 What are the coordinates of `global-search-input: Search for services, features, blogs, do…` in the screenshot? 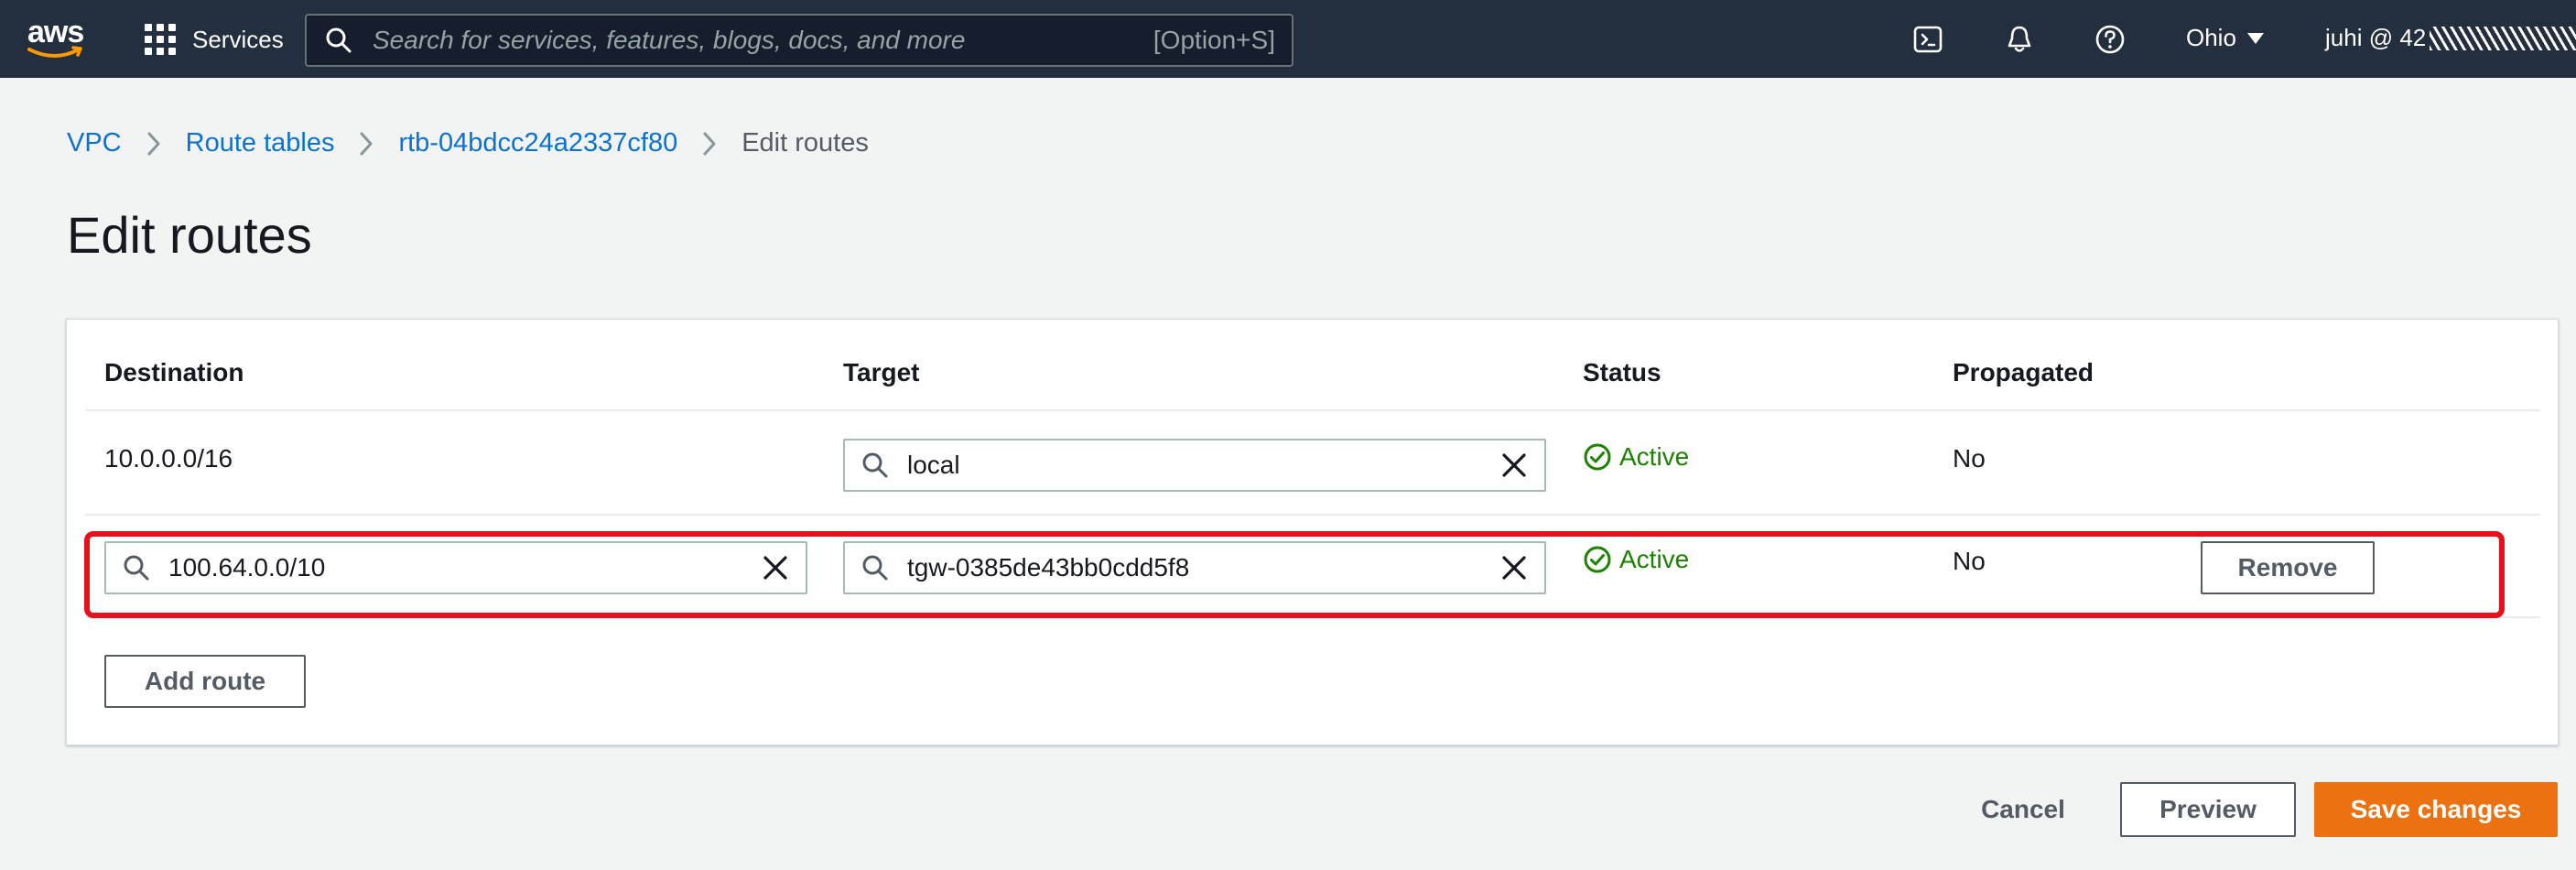 It's located at (799, 40).